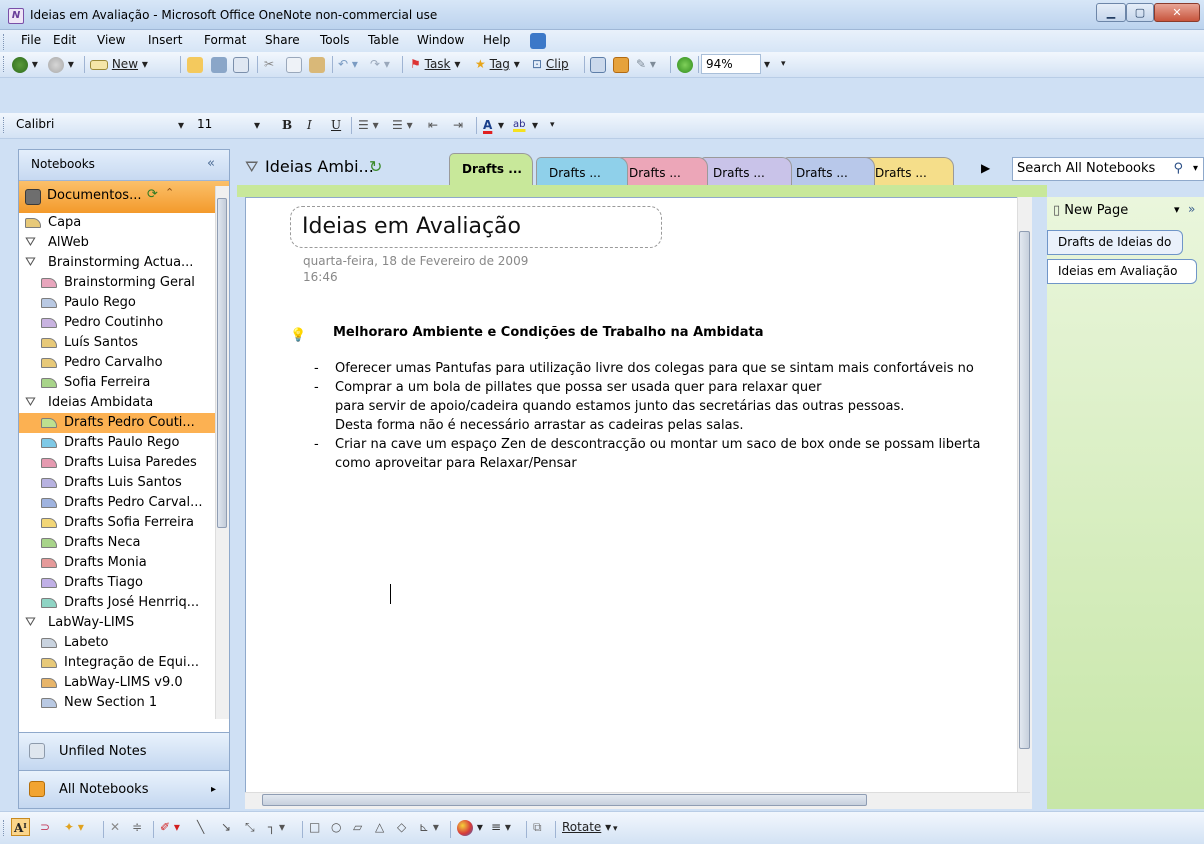  I want to click on collapse-notebook-icon: ⌃, so click(169, 192).